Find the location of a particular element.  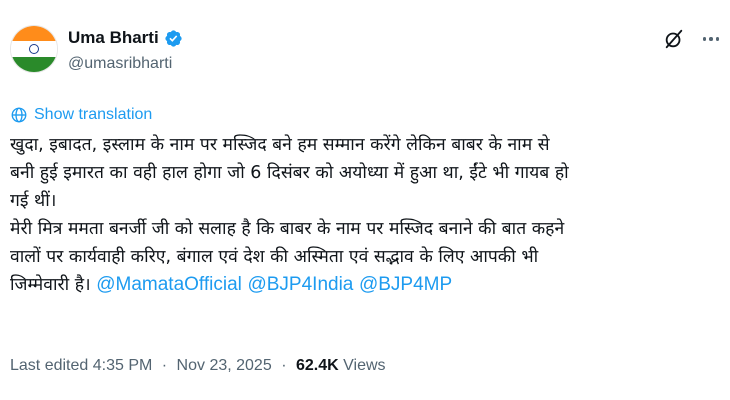

flag-green-band is located at coordinates (34, 64).